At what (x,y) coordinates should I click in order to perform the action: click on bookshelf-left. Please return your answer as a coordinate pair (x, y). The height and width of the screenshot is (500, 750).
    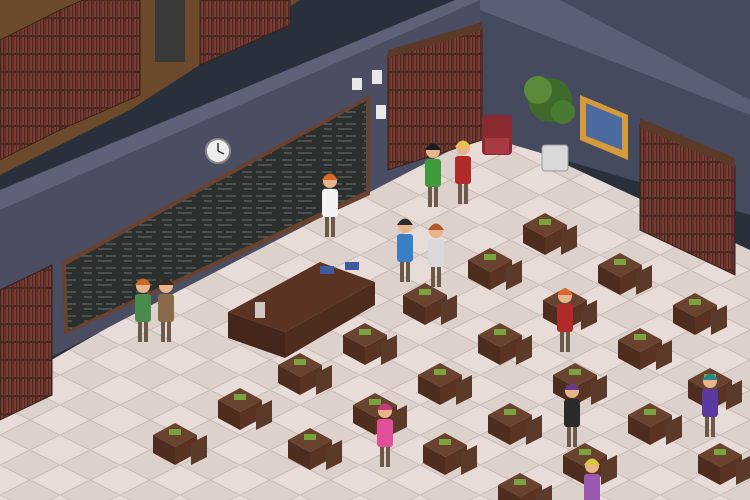
    Looking at the image, I should click on (26, 342).